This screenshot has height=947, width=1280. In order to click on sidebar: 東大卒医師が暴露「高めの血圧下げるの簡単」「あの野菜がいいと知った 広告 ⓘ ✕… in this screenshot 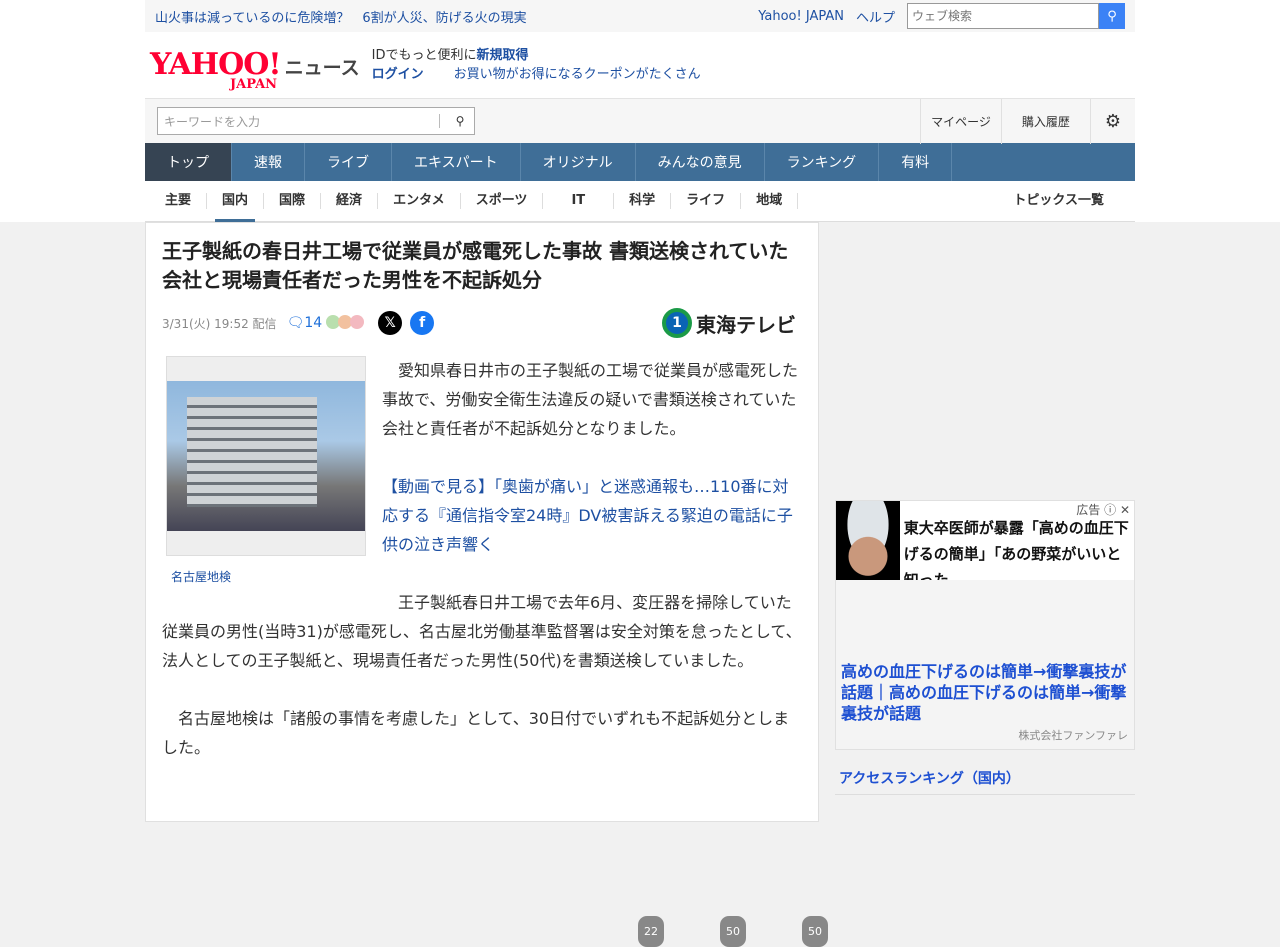, I will do `click(985, 508)`.